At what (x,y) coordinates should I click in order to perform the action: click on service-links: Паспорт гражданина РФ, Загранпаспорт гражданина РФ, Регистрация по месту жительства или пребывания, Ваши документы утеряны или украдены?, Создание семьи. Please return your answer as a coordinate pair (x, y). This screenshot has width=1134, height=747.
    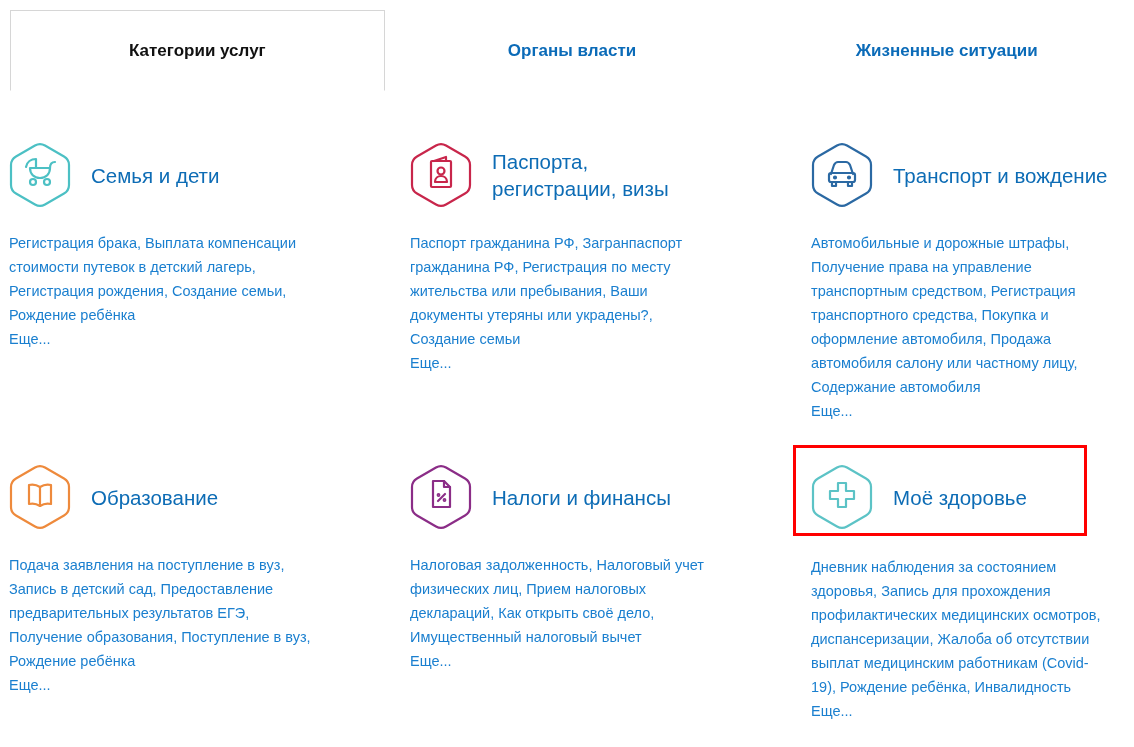
    Looking at the image, I should click on (561, 291).